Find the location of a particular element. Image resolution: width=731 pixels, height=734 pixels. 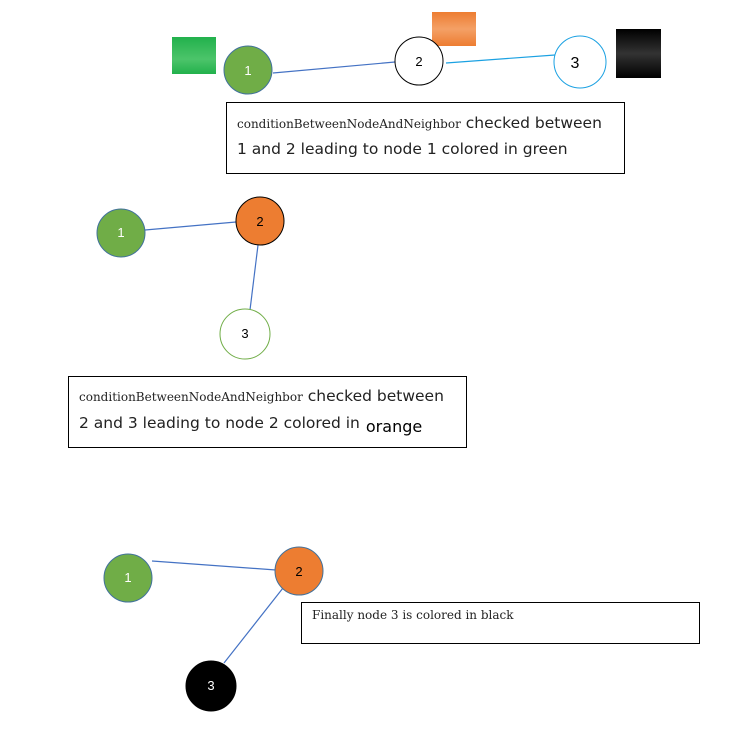

black-color-swatch is located at coordinates (638, 53).